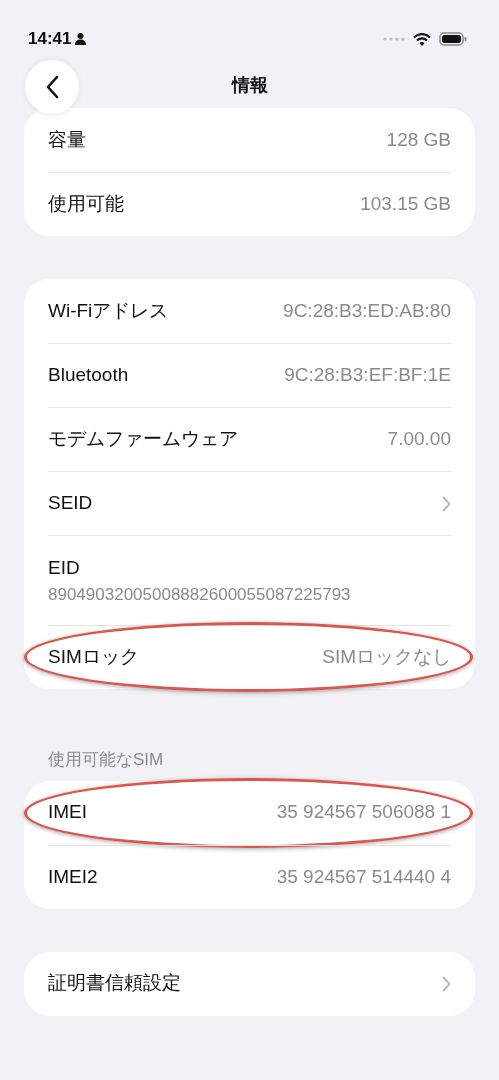 The image size is (499, 1080). What do you see at coordinates (73, 876) in the screenshot?
I see `row-label: IMEI2` at bounding box center [73, 876].